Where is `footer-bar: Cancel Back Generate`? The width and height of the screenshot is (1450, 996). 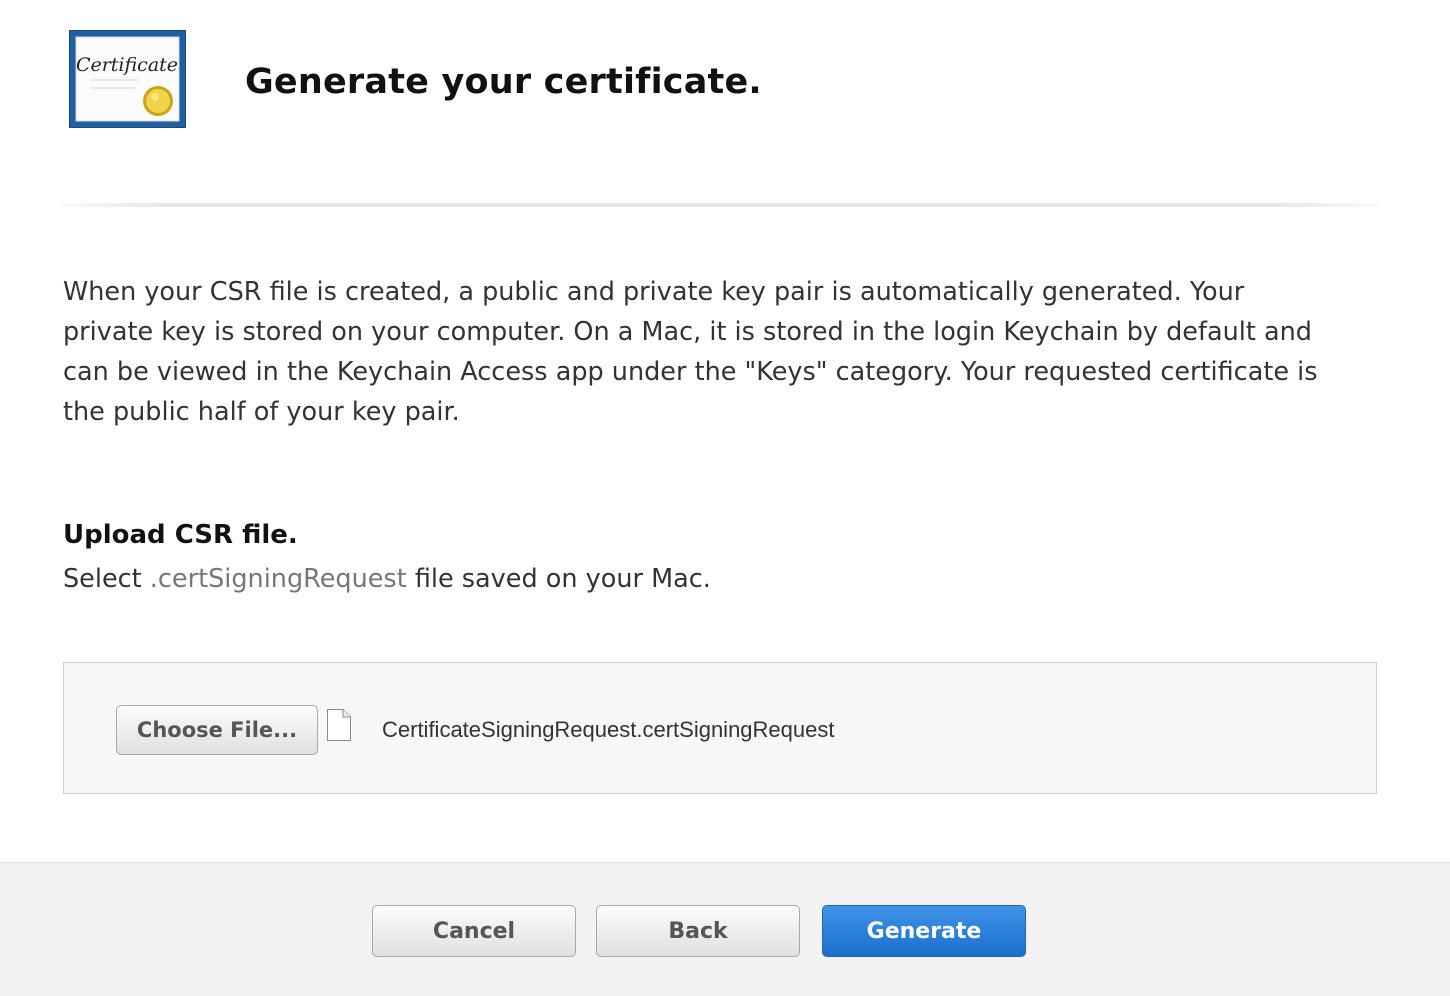 footer-bar: Cancel Back Generate is located at coordinates (725, 929).